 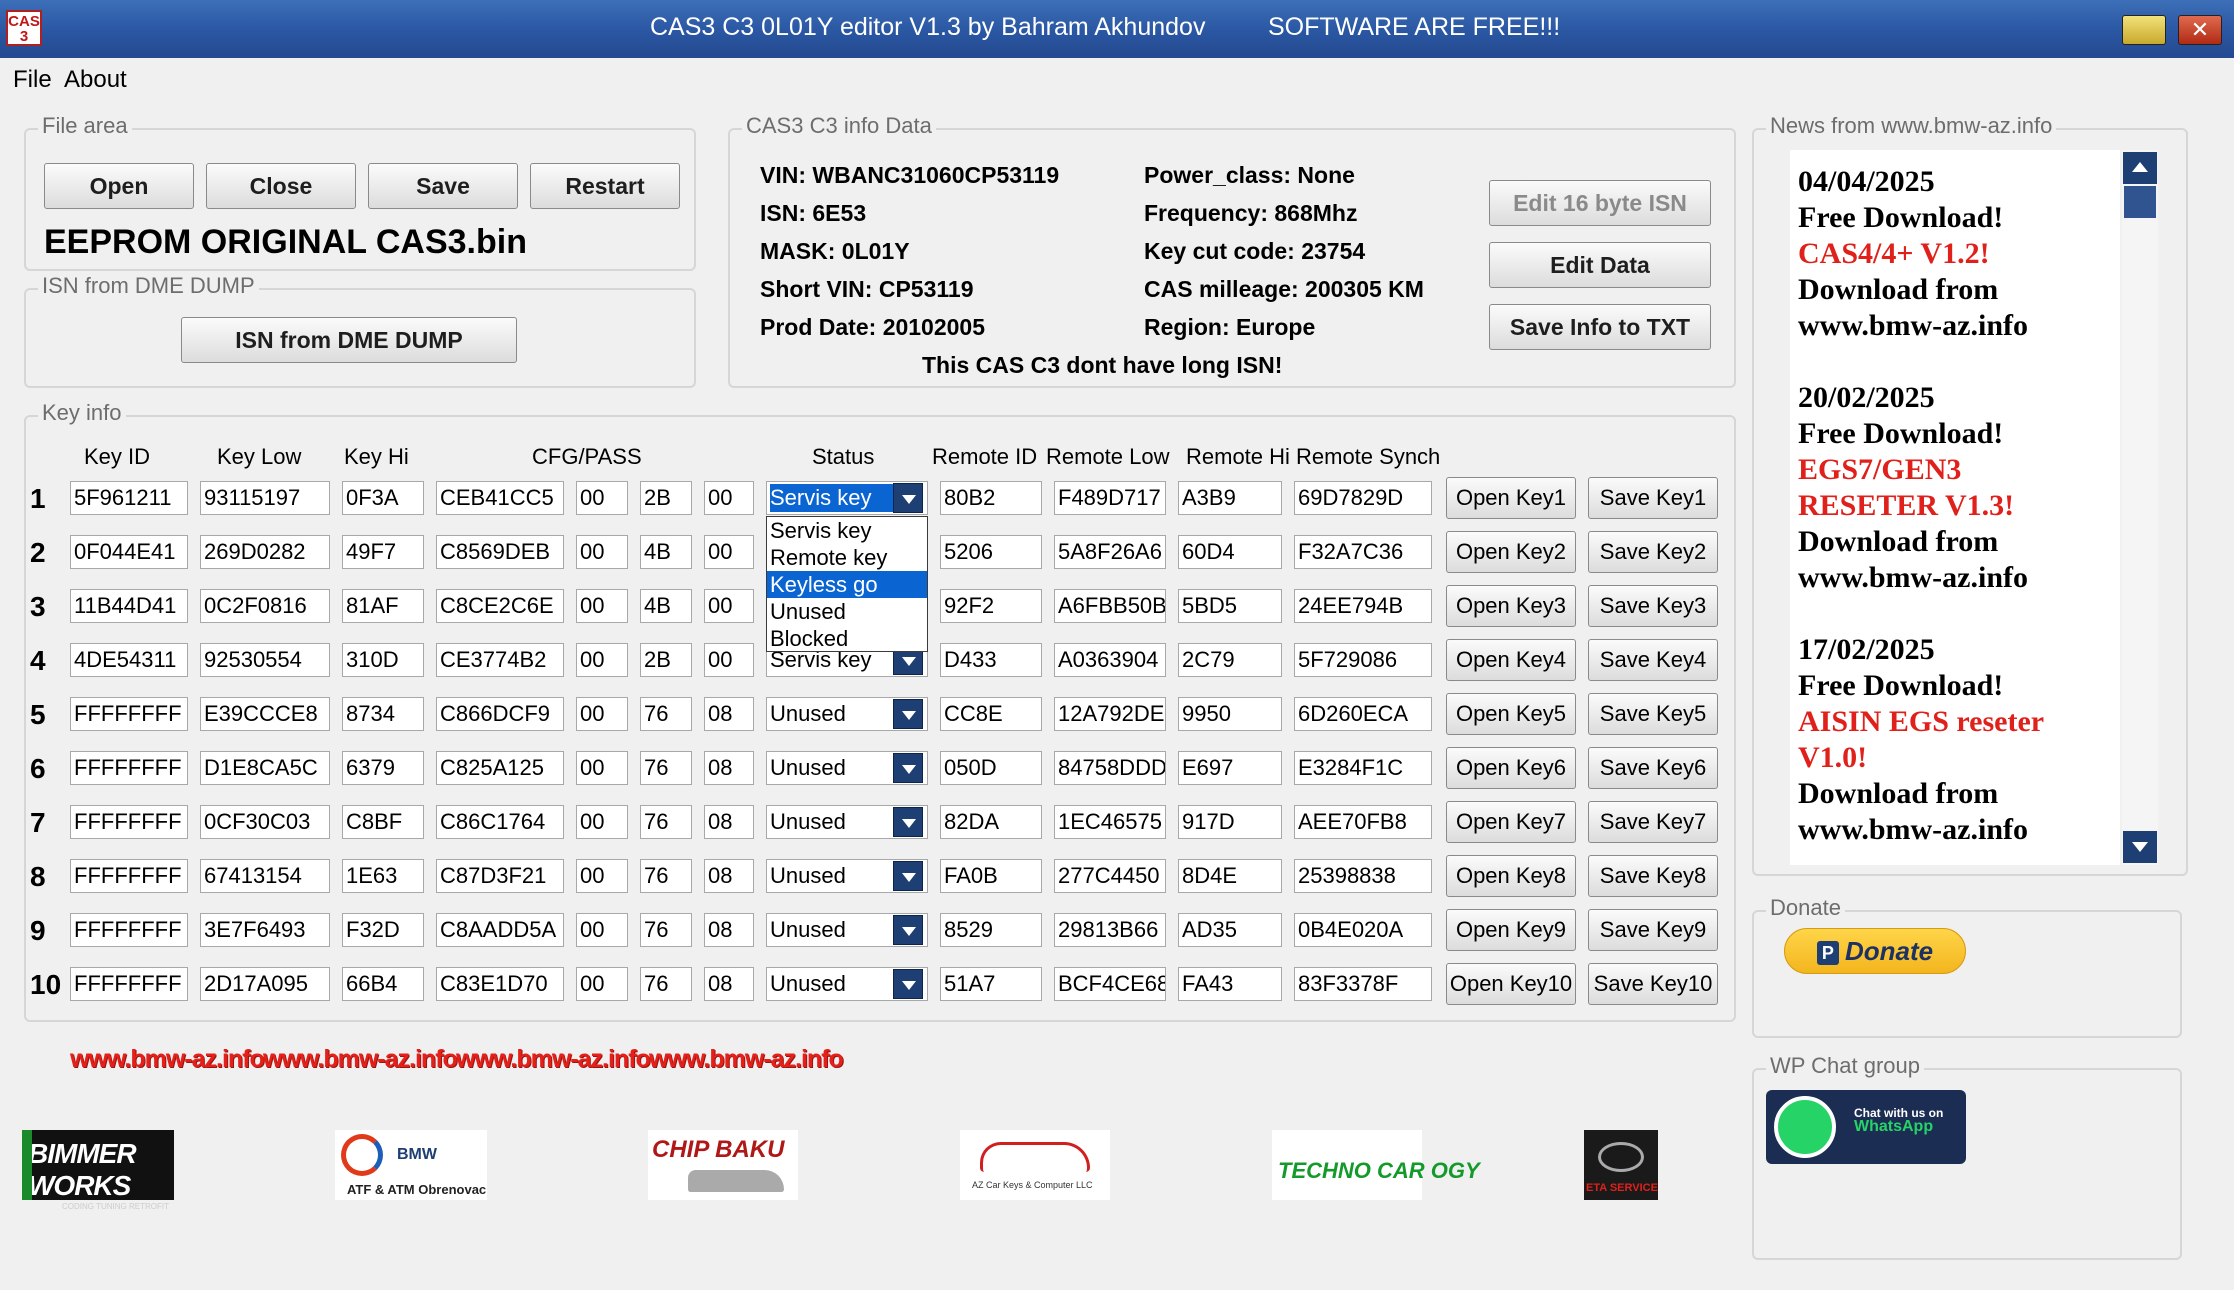 I want to click on remote-hi-field: 2C79, so click(x=1230, y=660).